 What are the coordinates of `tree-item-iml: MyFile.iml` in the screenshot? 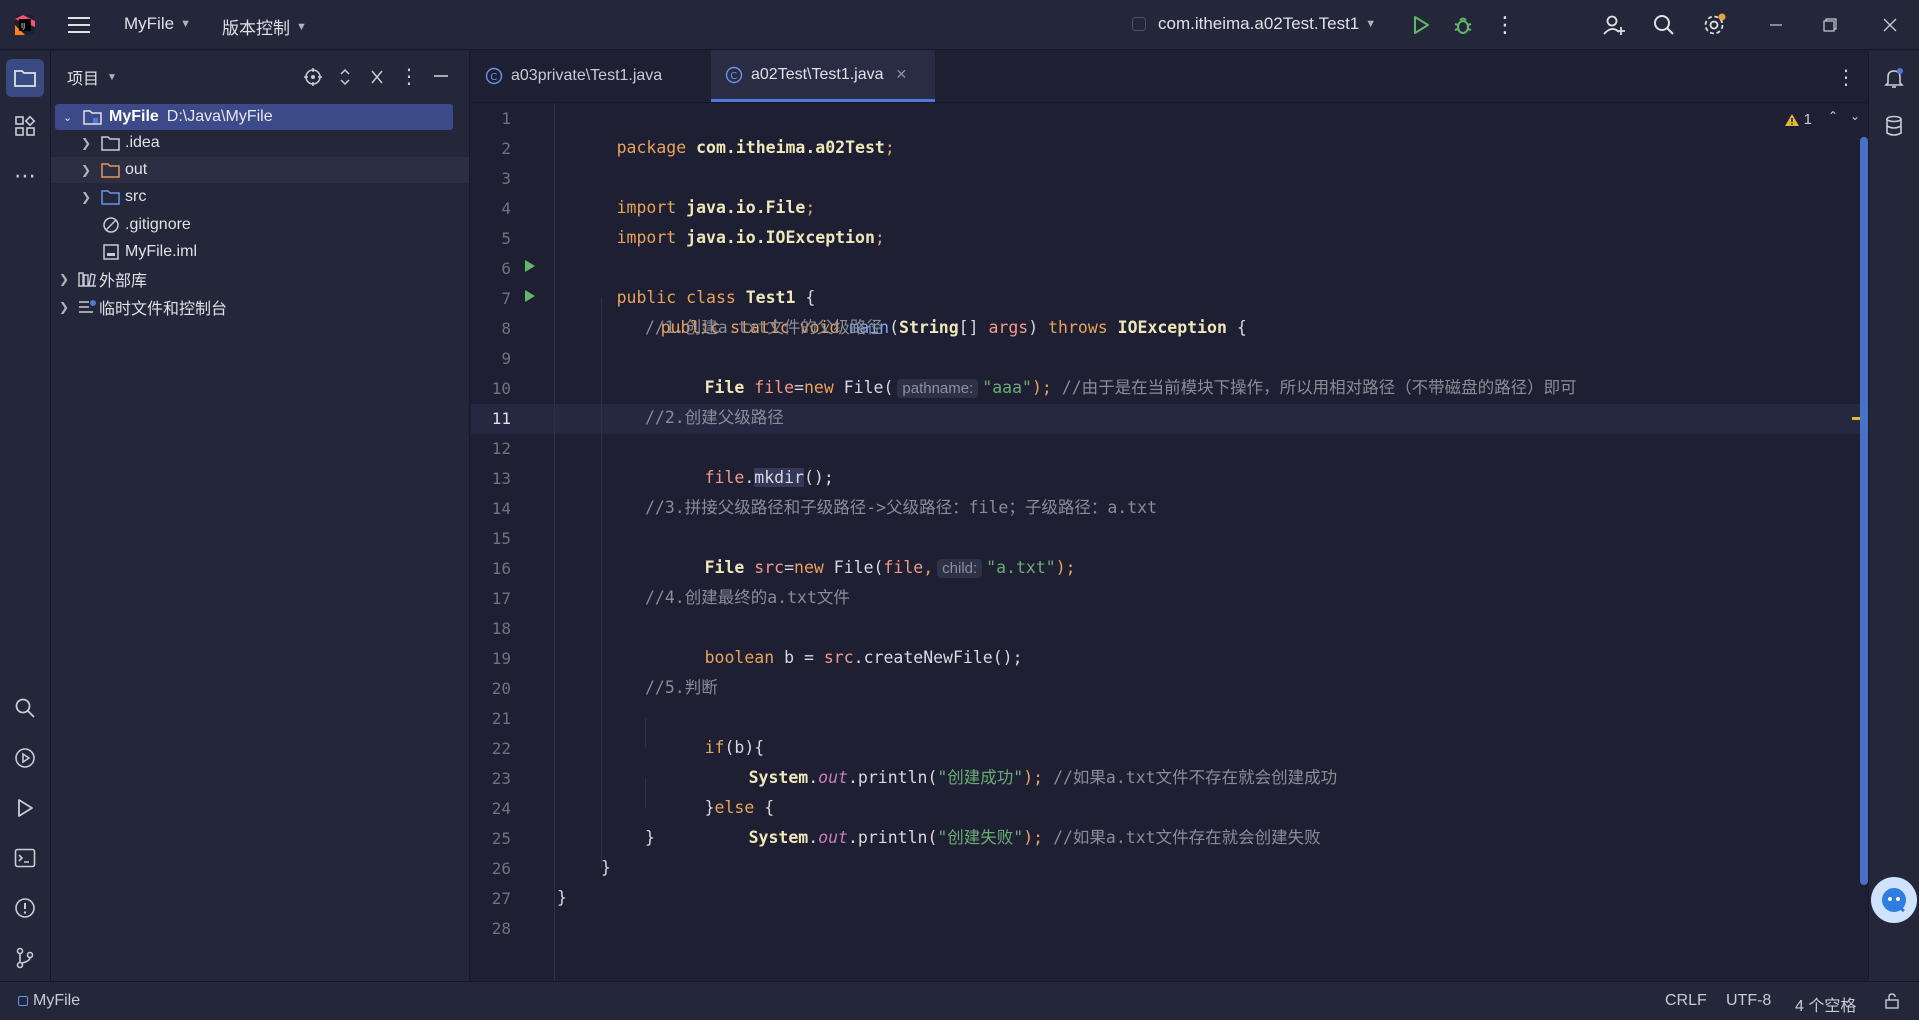 It's located at (147, 252).